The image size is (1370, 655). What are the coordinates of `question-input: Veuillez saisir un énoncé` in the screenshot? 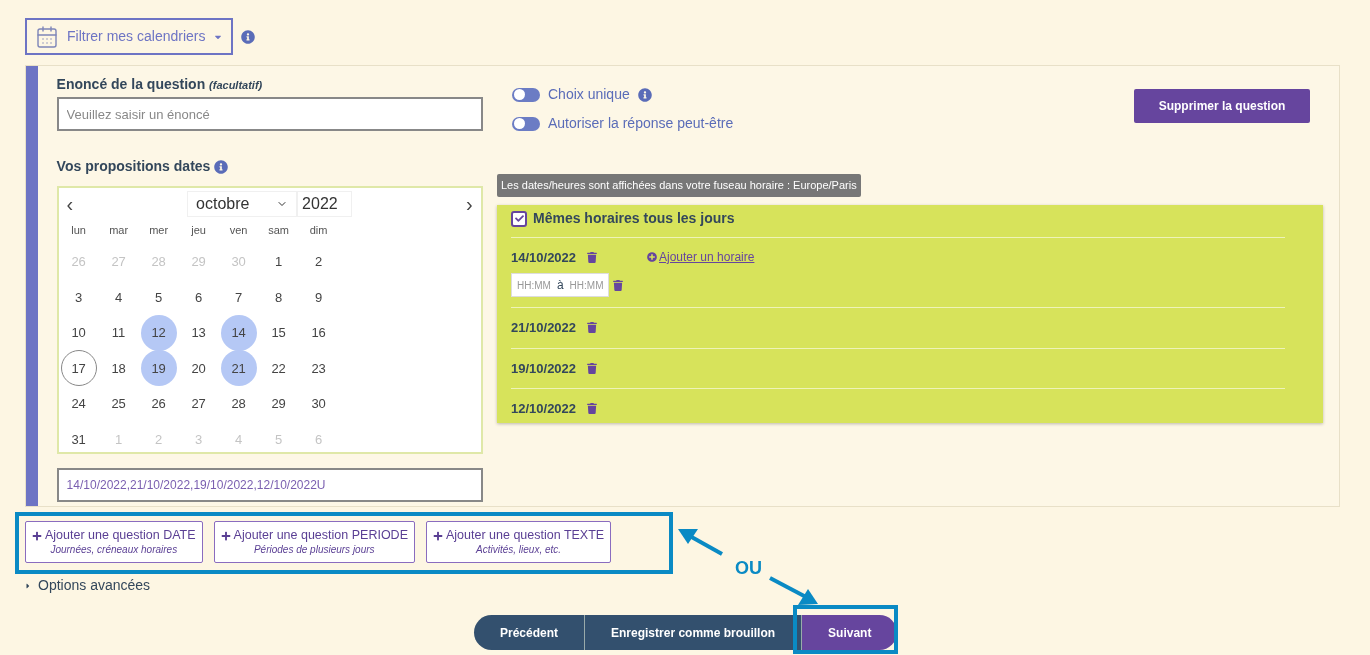 It's located at (269, 114).